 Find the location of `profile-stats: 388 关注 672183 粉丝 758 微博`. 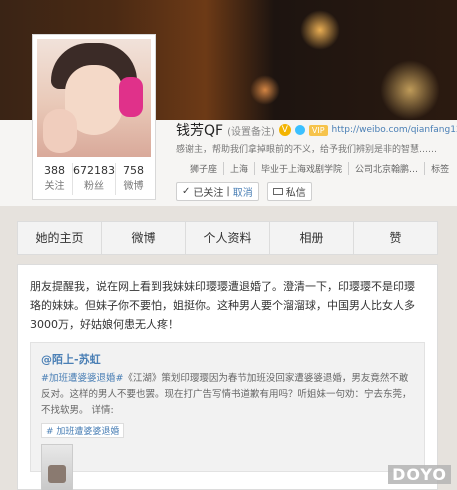

profile-stats: 388 关注 672183 粉丝 758 微博 is located at coordinates (94, 179).